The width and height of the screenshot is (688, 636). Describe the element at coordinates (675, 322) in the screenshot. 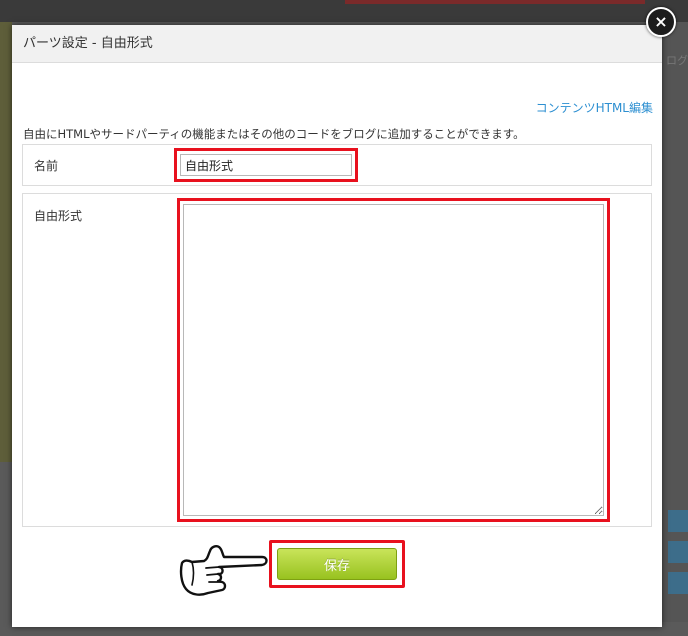

I see `background-right-panel` at that location.